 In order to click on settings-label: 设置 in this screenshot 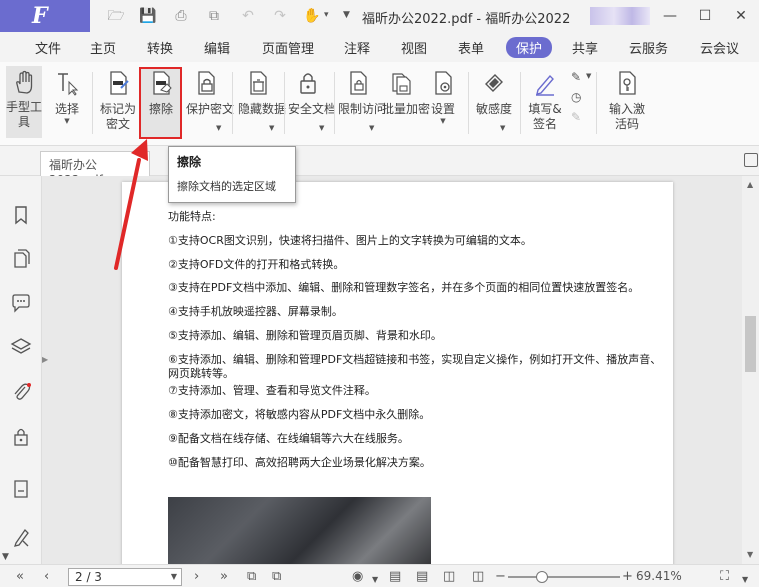, I will do `click(442, 109)`.